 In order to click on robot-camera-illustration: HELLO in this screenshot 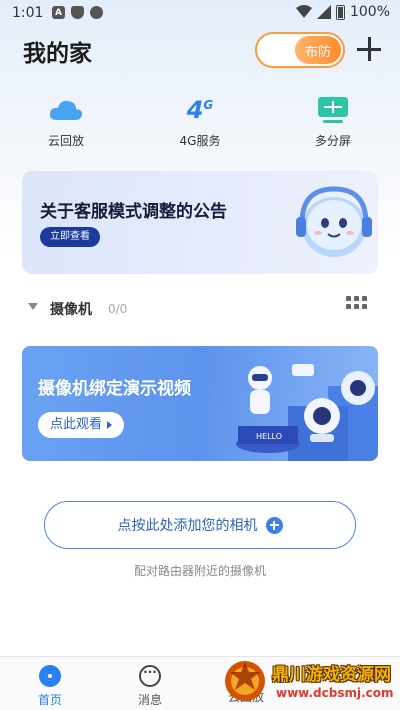, I will do `click(307, 412)`.